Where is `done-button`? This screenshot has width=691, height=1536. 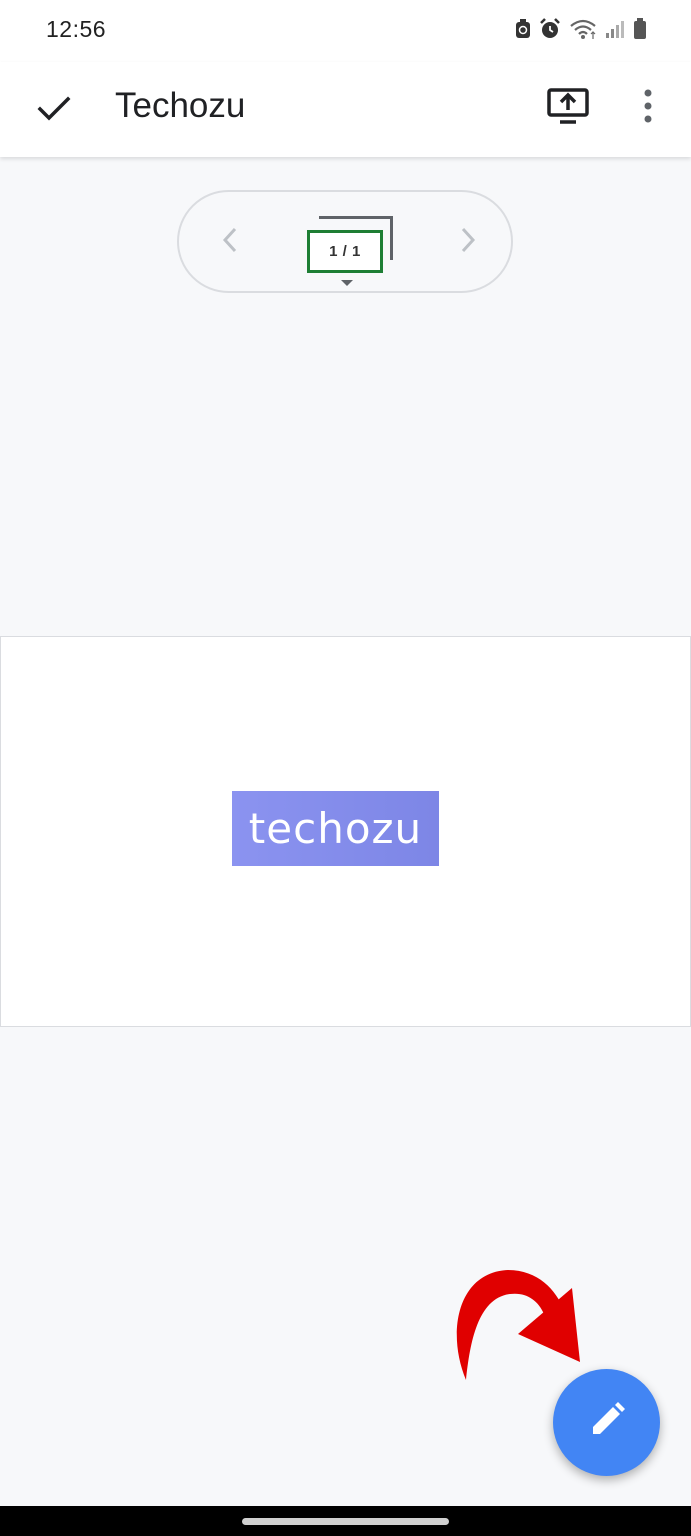
done-button is located at coordinates (54, 110).